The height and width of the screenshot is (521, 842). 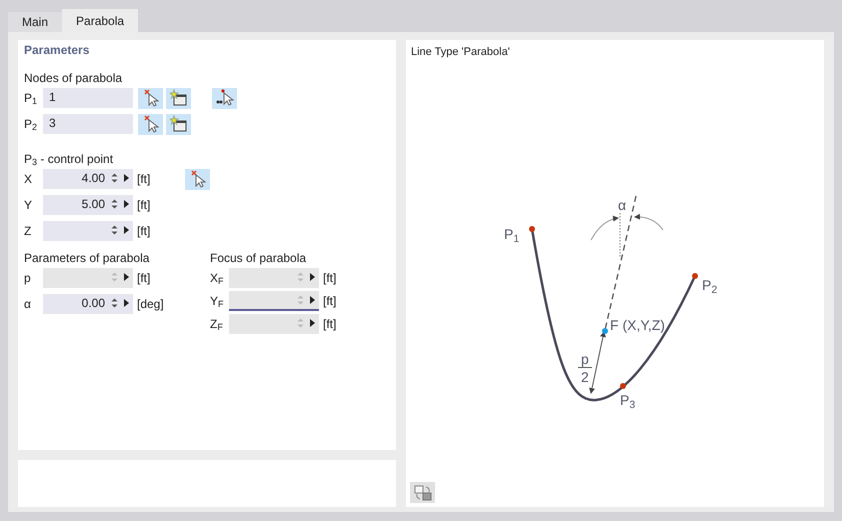 What do you see at coordinates (31, 98) in the screenshot?
I see `field-label: P$_{1}$` at bounding box center [31, 98].